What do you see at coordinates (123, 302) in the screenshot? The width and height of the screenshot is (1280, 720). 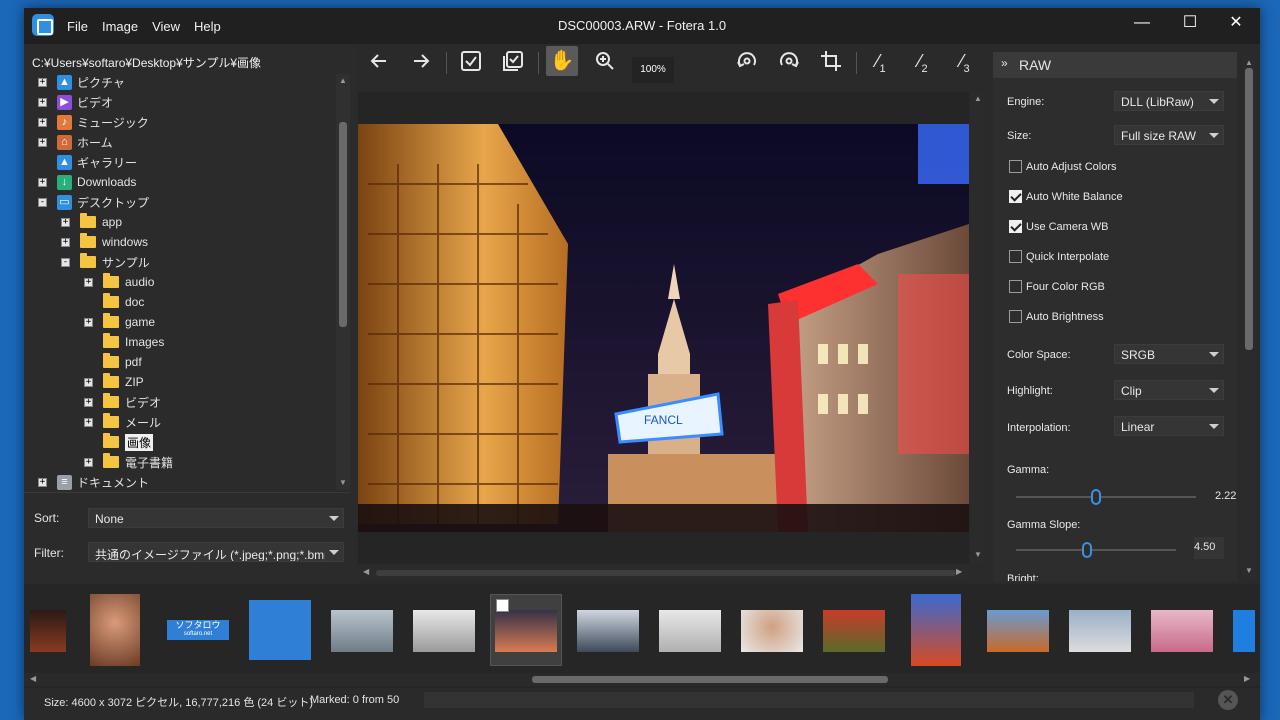 I see `tree-item: doc` at bounding box center [123, 302].